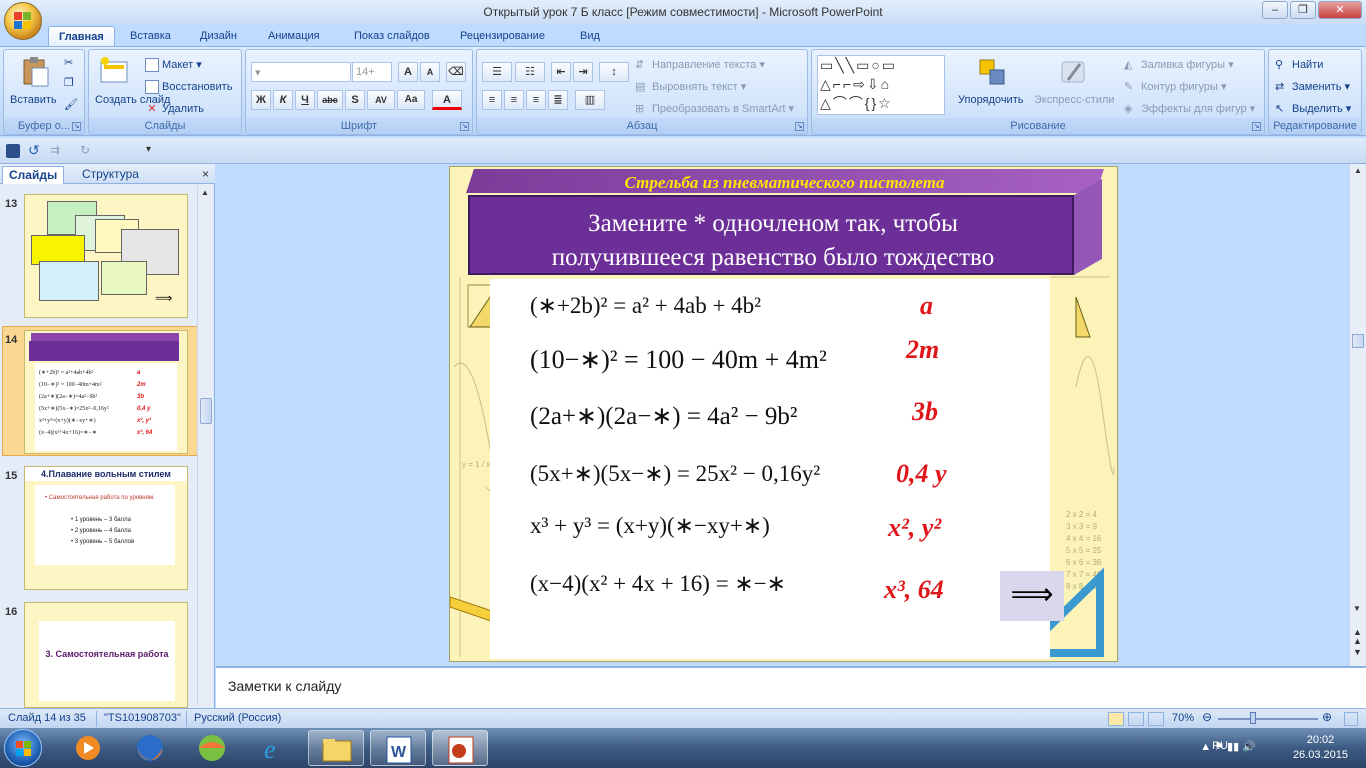  Describe the element at coordinates (173, 65) in the screenshot. I see `layout-button: Макет ▾` at that location.